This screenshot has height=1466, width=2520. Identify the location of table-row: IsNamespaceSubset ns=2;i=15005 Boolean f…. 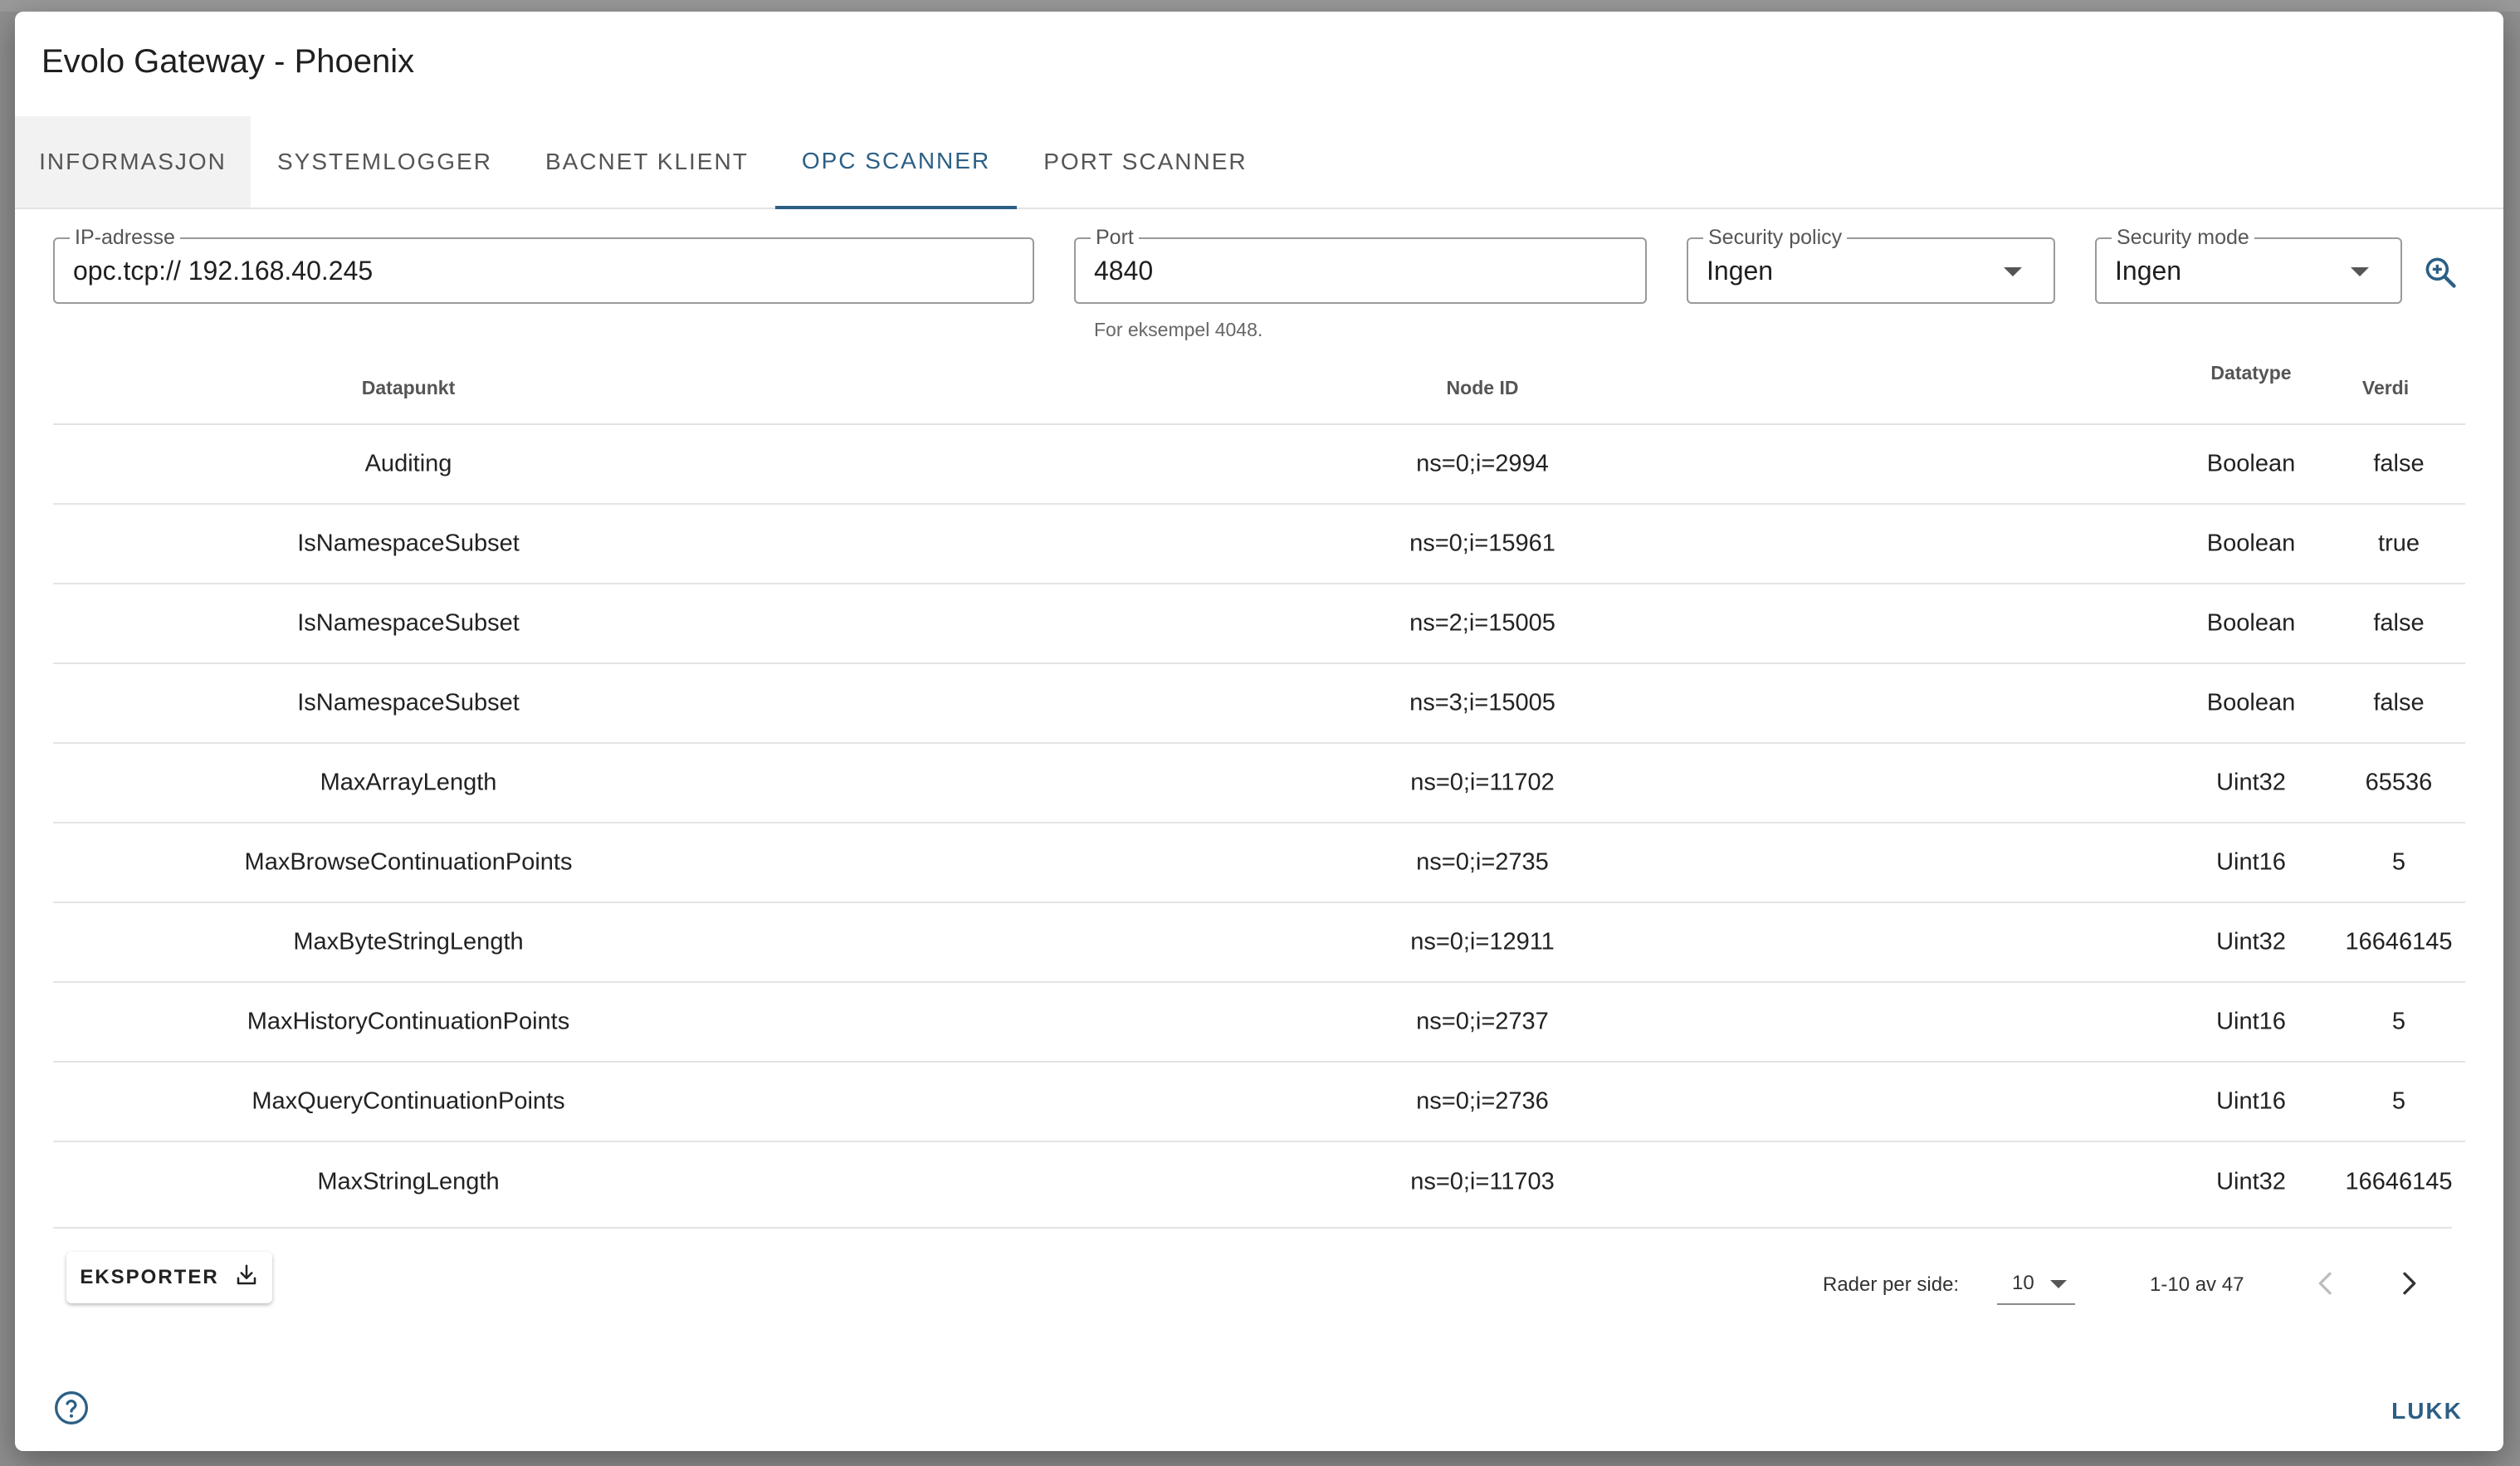
(1259, 624).